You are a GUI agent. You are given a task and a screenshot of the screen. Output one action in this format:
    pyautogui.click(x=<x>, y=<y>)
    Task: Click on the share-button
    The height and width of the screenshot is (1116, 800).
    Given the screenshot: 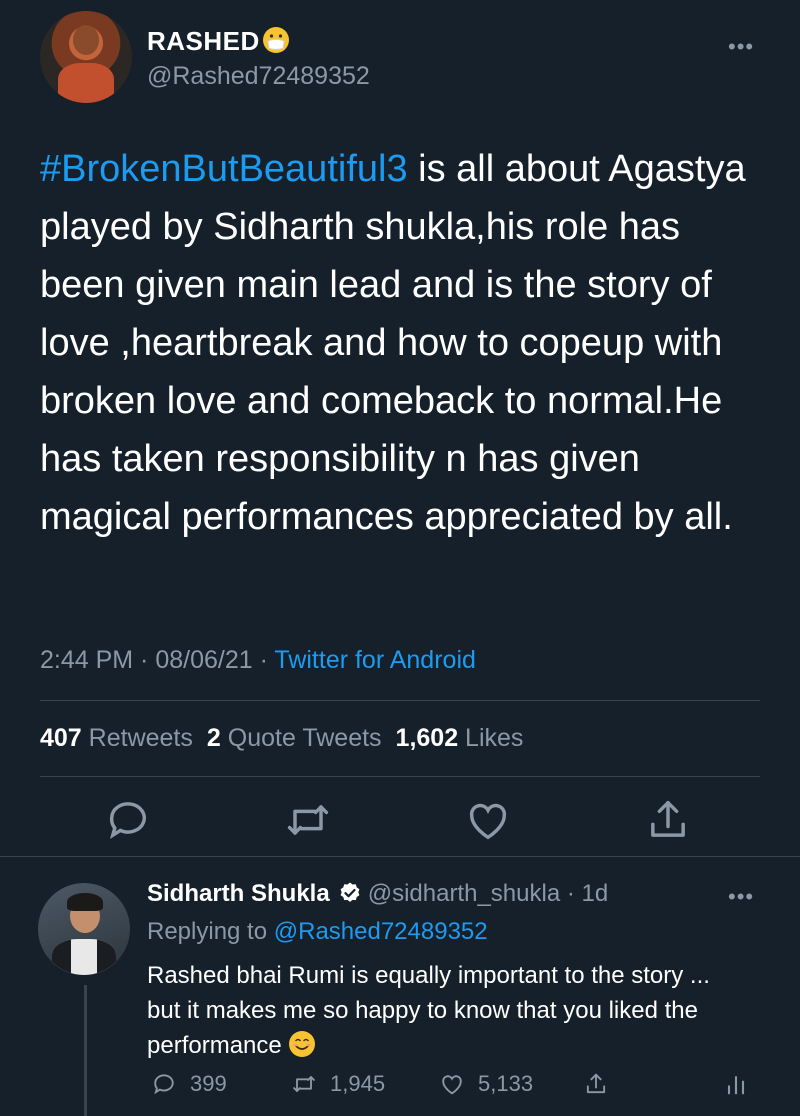 What is the action you would take?
    pyautogui.click(x=668, y=820)
    